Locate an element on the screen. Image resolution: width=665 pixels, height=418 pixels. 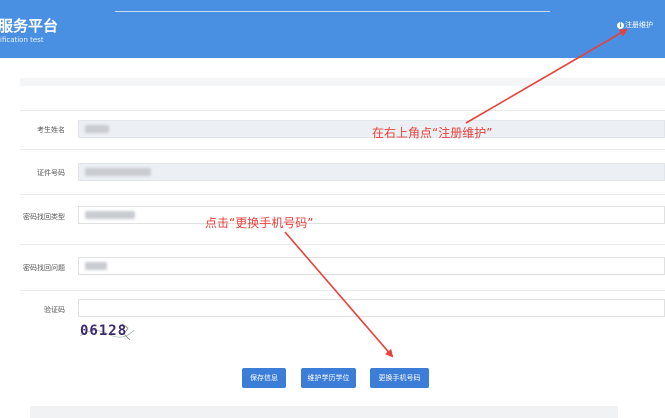
save-button: 保存信息 is located at coordinates (264, 378).